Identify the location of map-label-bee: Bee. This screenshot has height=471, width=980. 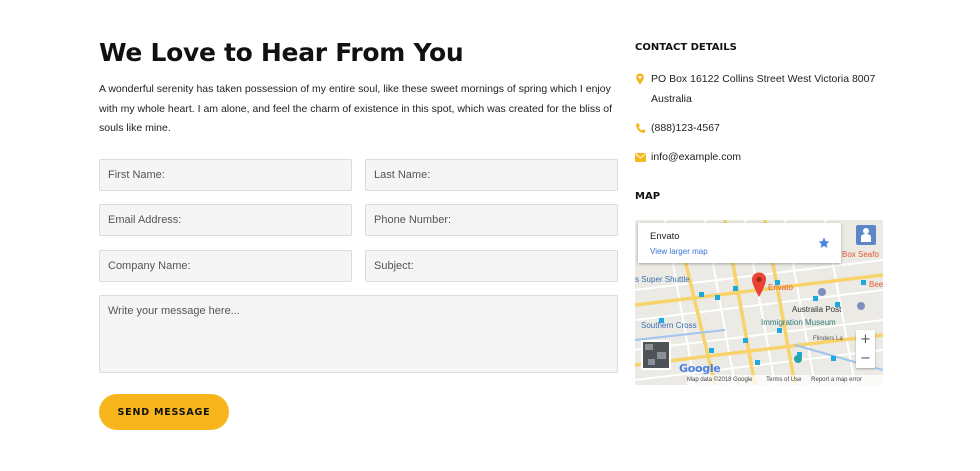
(876, 284).